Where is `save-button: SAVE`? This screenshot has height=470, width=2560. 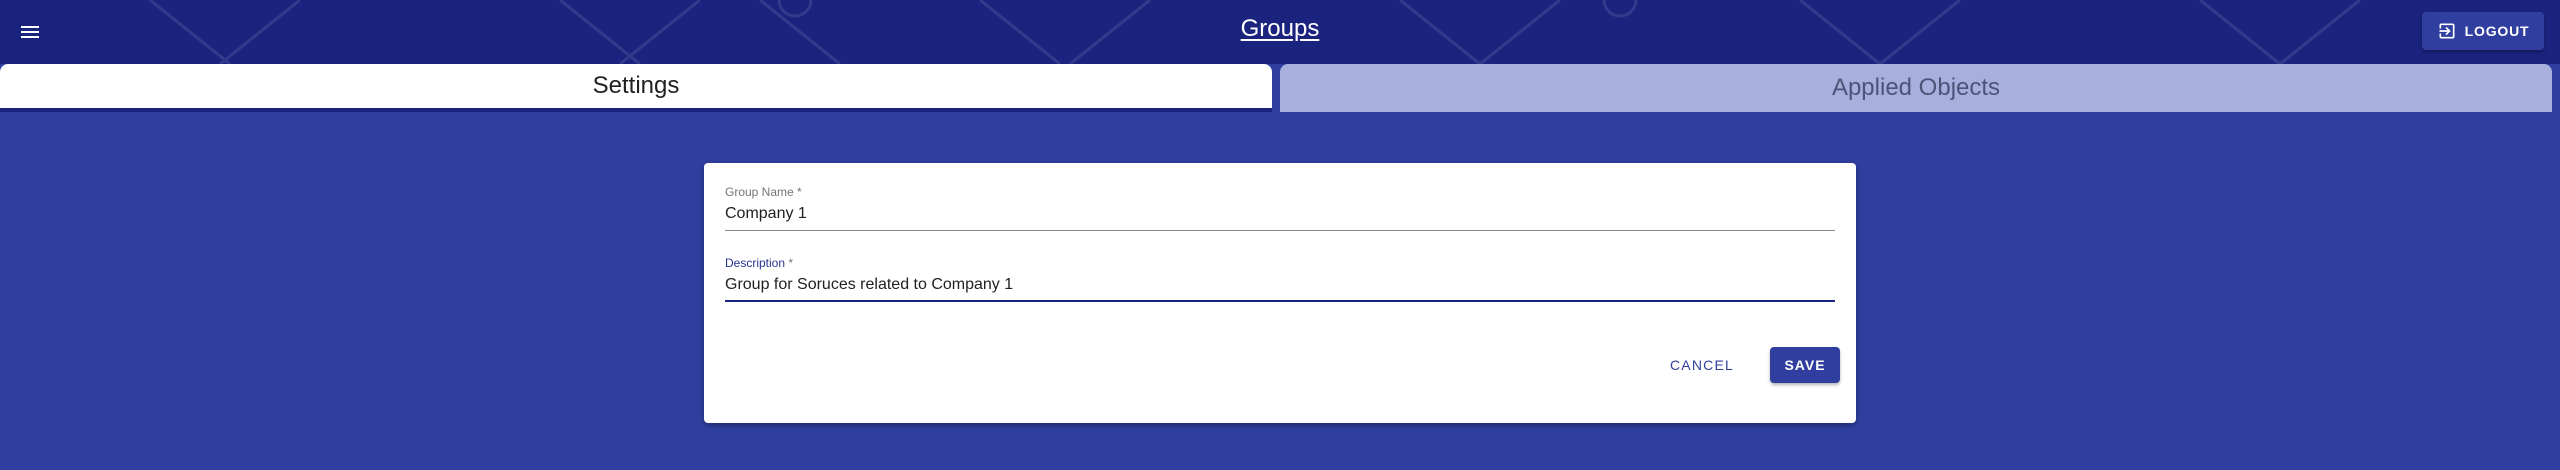 save-button: SAVE is located at coordinates (1805, 365).